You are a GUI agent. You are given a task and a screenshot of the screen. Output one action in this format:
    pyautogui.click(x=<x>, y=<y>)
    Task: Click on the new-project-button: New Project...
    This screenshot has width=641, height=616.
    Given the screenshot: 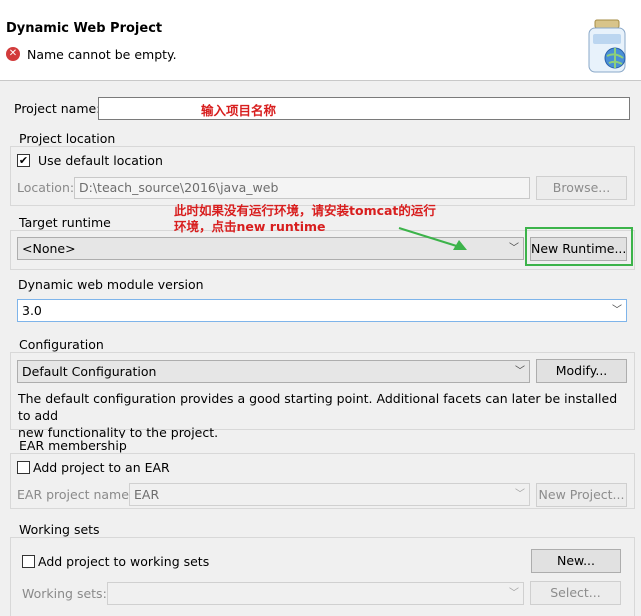 What is the action you would take?
    pyautogui.click(x=581, y=495)
    